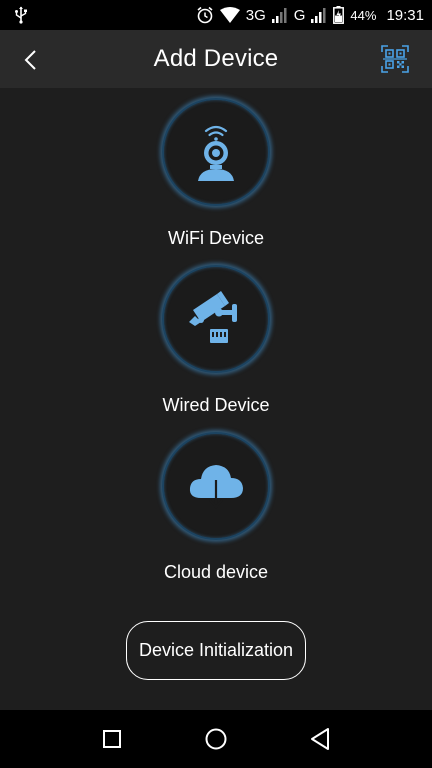  I want to click on wired-device-button, so click(216, 319).